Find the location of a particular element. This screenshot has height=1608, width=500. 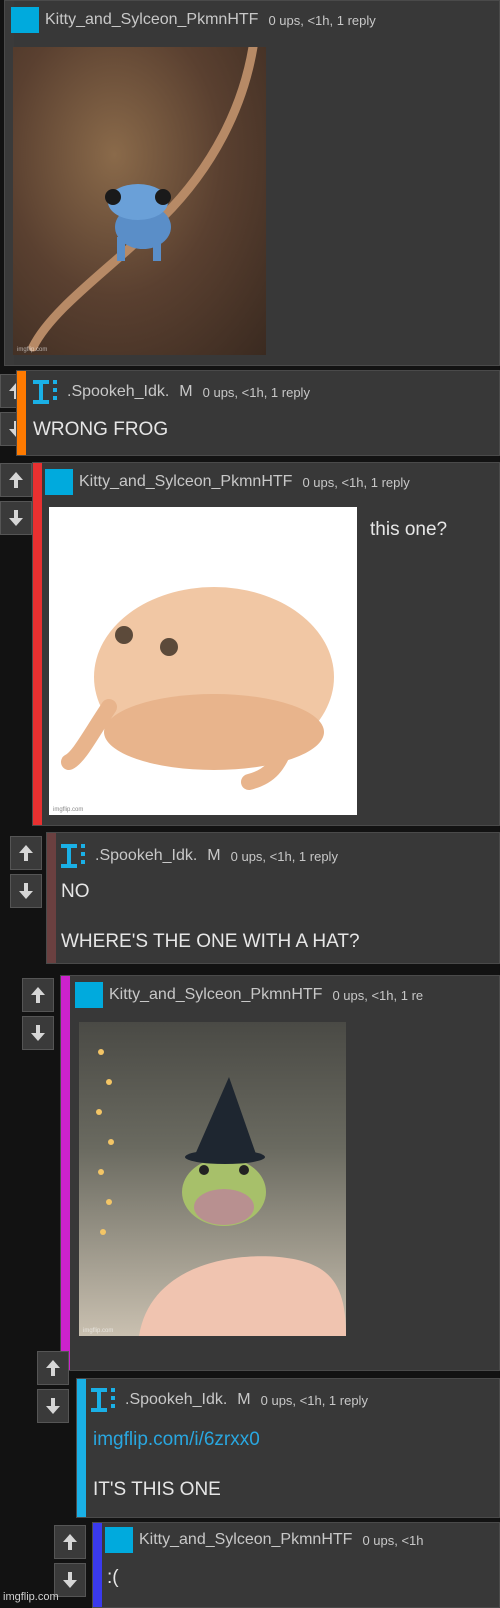

frog-on-branch-illustration is located at coordinates (143, 199).